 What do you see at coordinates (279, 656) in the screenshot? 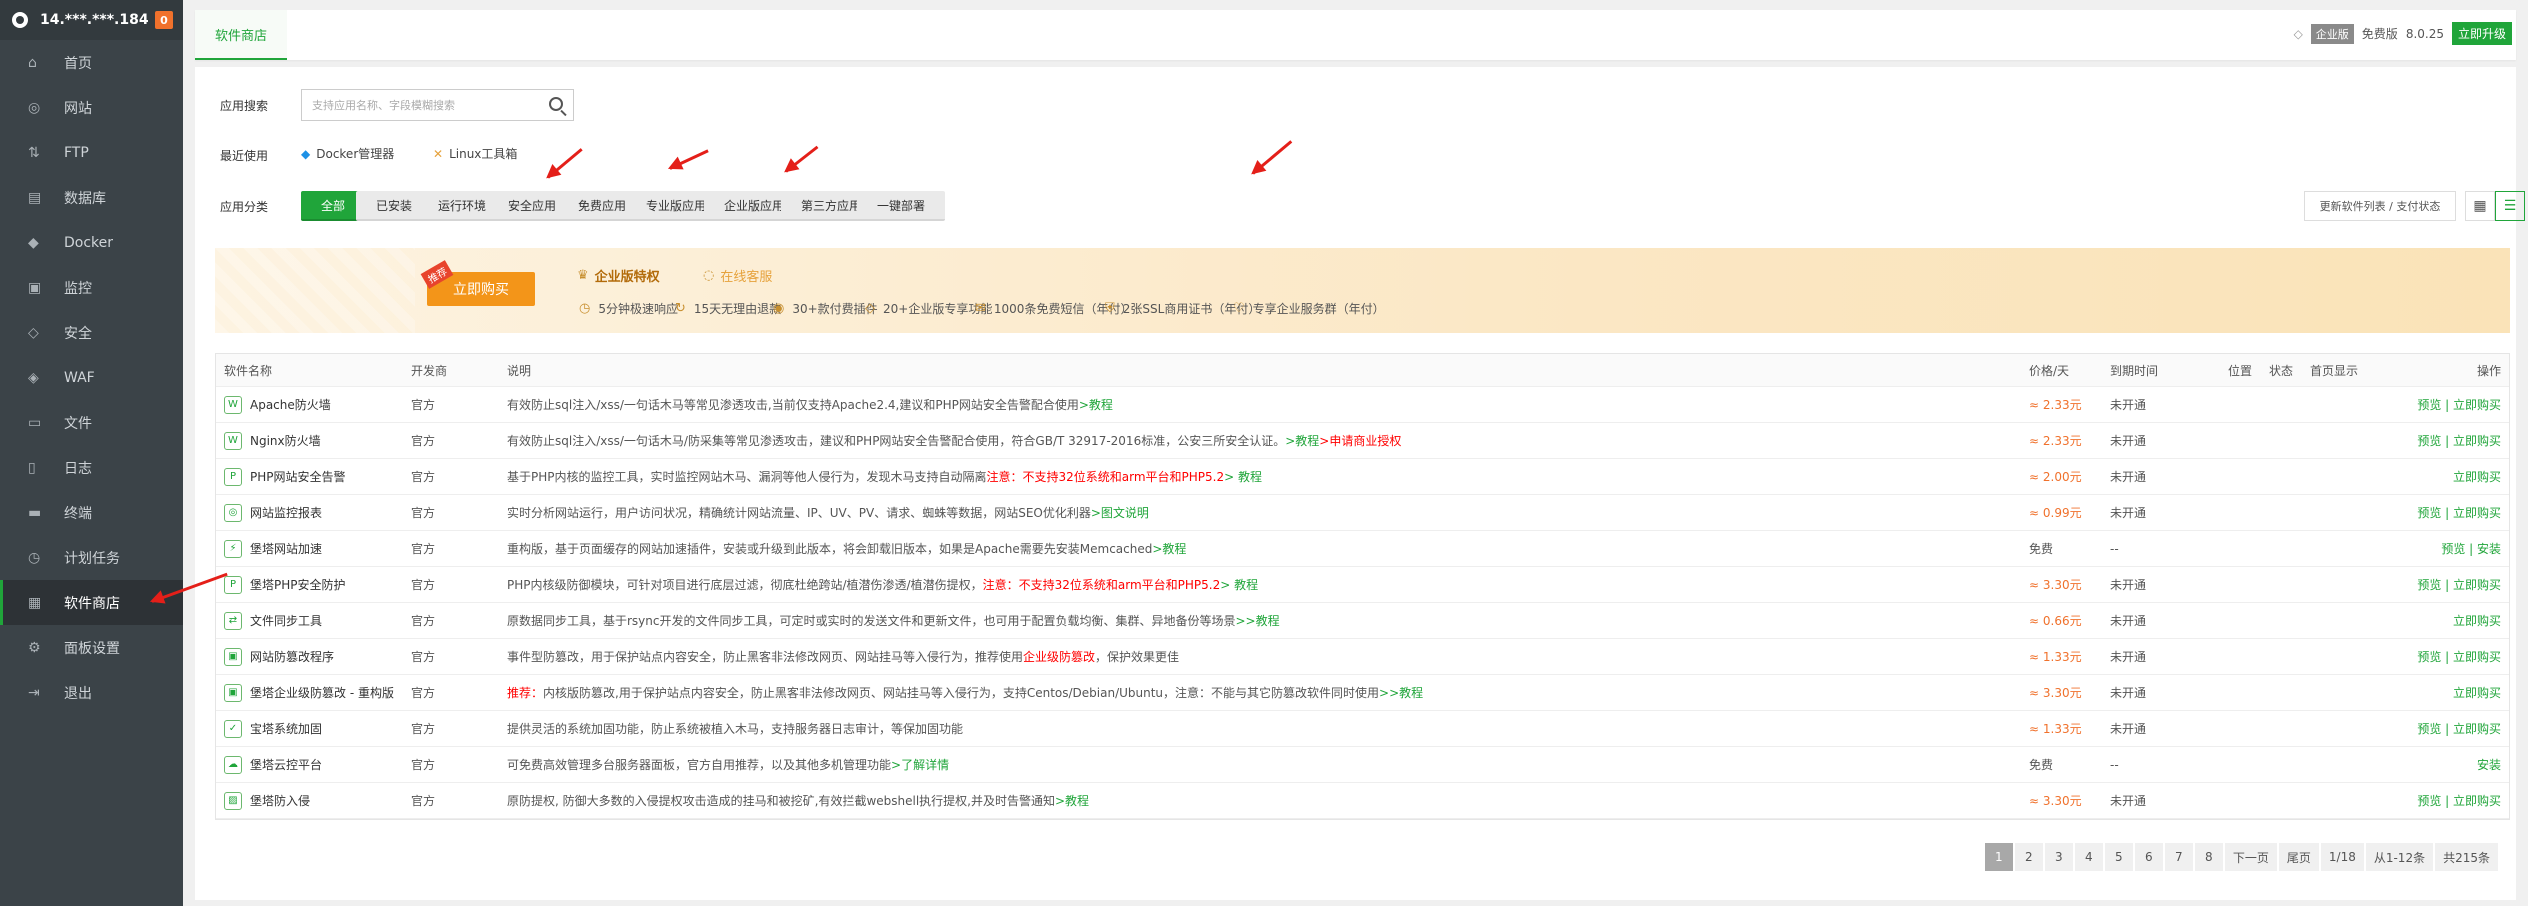
I see `software-name: ▣ 网站防篡改程序` at bounding box center [279, 656].